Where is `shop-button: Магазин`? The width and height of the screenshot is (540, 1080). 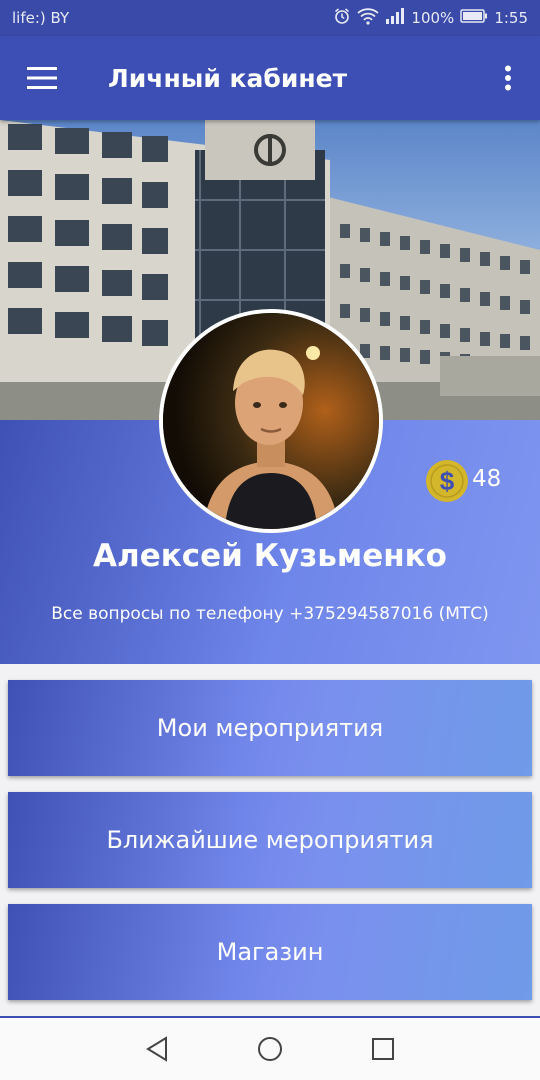
shop-button: Магазин is located at coordinates (270, 952).